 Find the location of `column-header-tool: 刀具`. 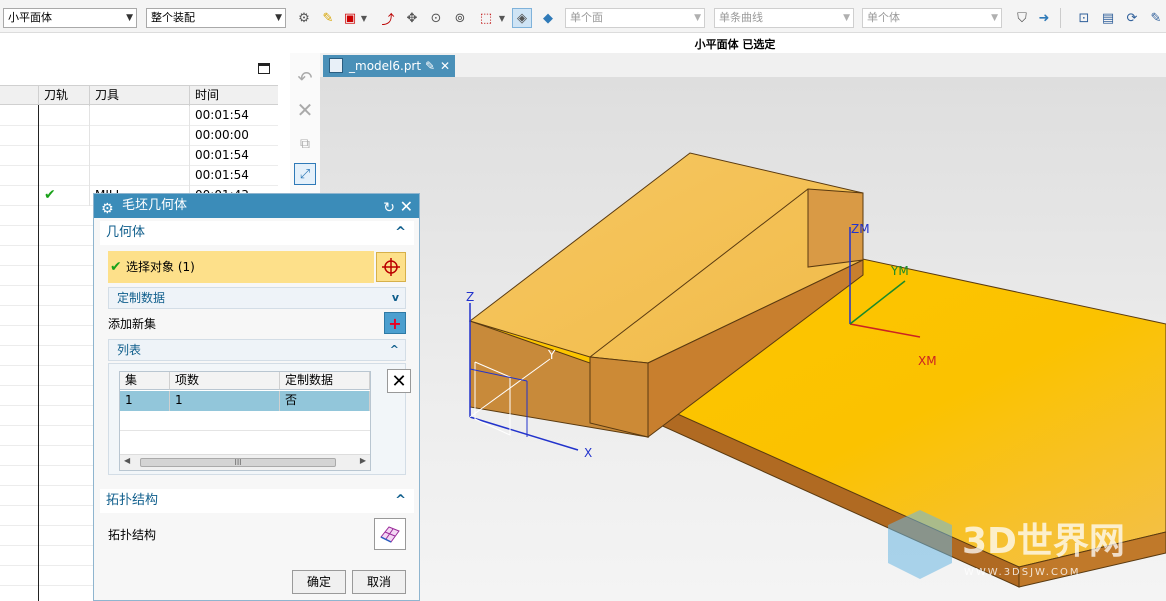

column-header-tool: 刀具 is located at coordinates (139, 96).